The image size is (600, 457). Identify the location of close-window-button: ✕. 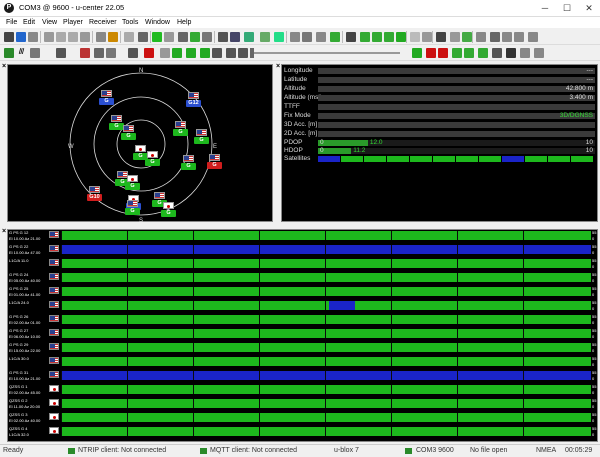
(589, 8).